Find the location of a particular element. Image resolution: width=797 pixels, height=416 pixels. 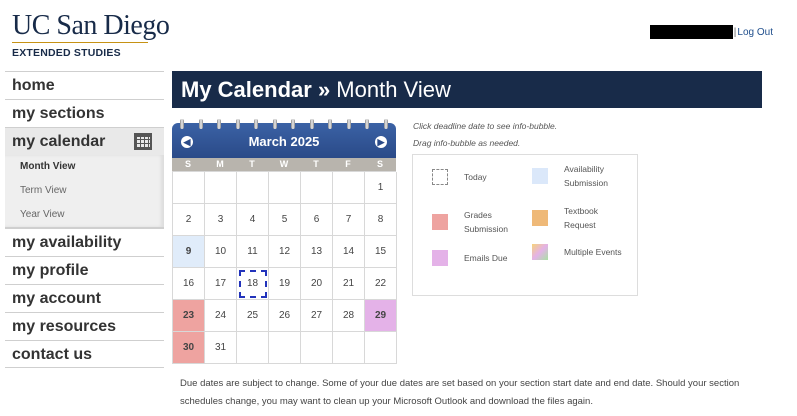

legend-availability: Availability Submission is located at coordinates (577, 176).